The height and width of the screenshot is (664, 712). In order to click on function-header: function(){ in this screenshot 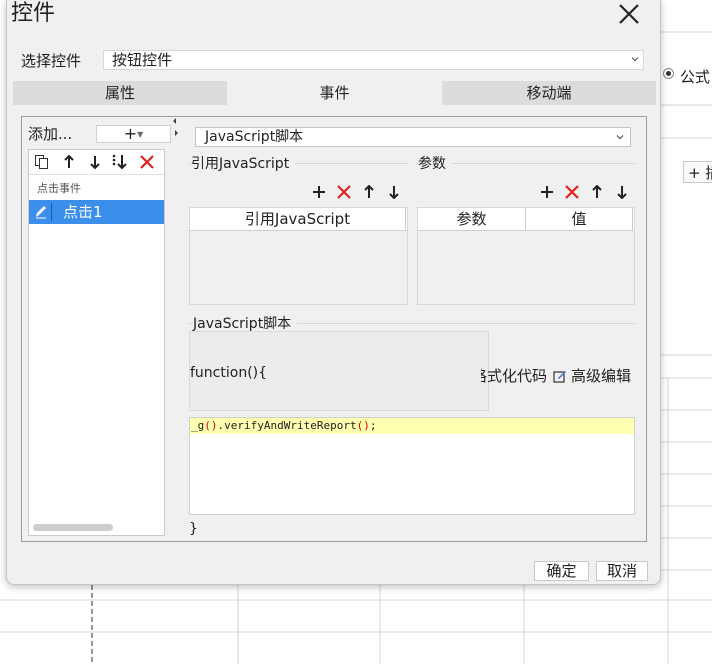, I will do `click(229, 373)`.